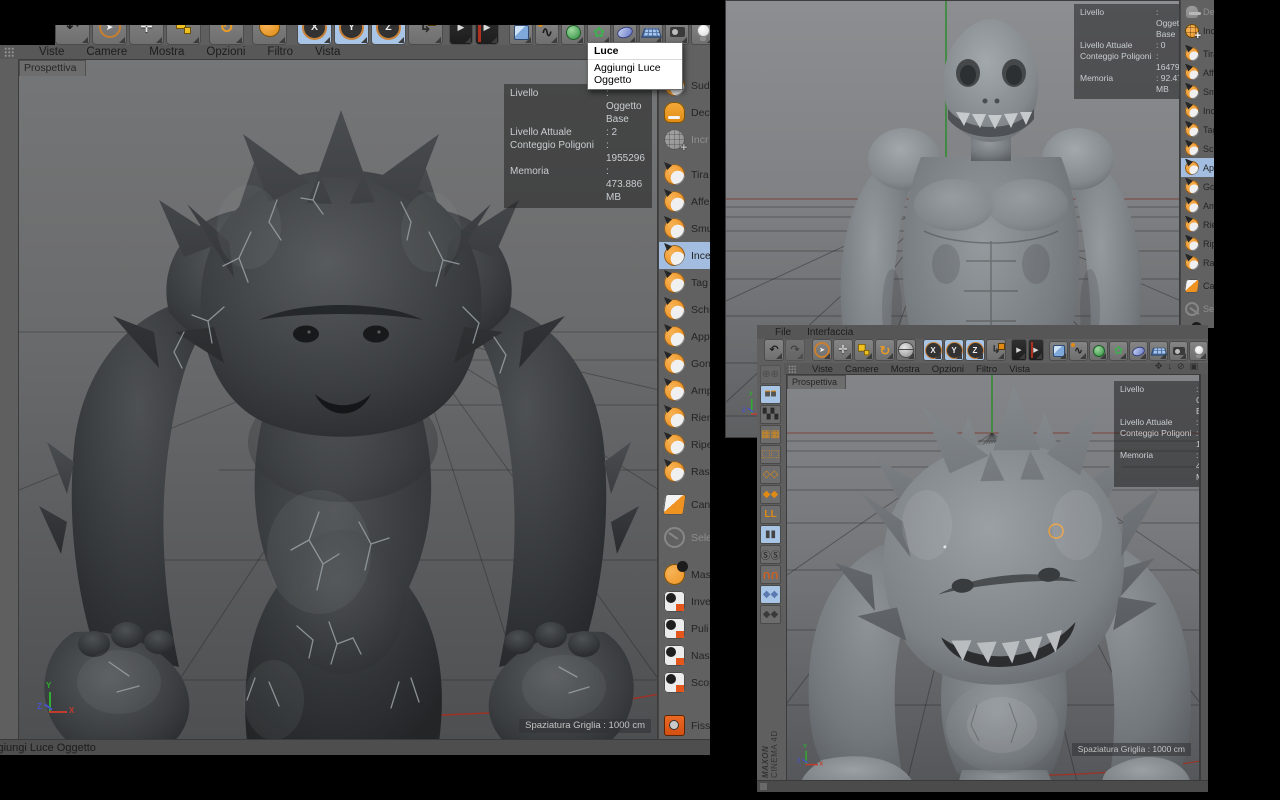 The height and width of the screenshot is (800, 1280). I want to click on maximize-icon: ▣, so click(1193, 366).